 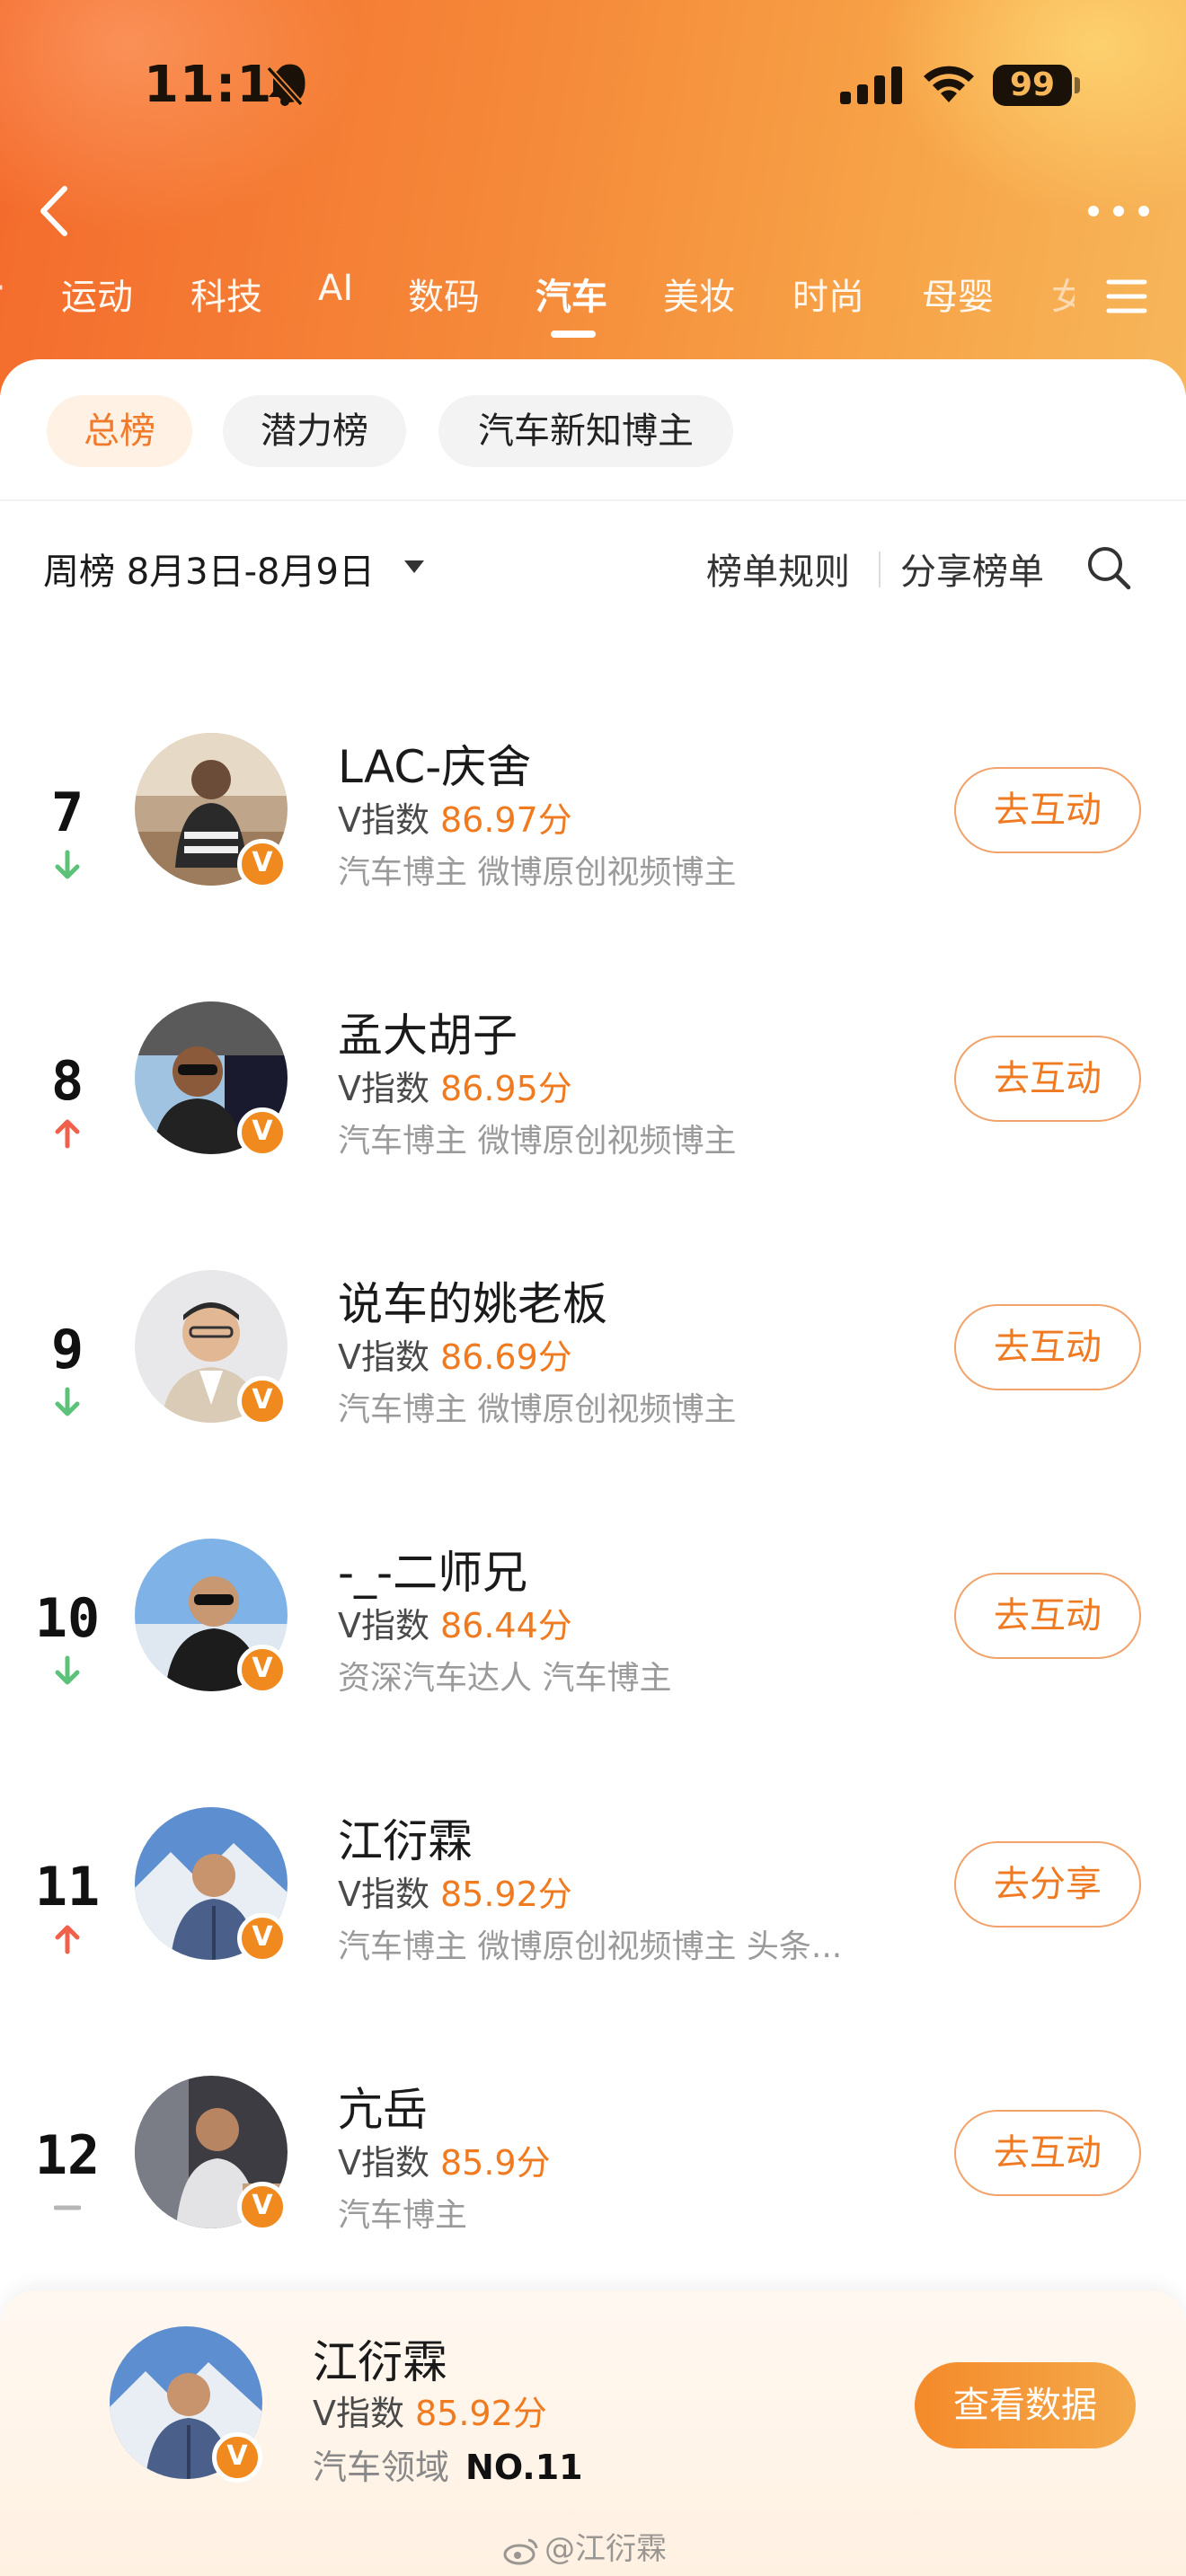 What do you see at coordinates (472, 1300) in the screenshot?
I see `blogger-name: 说车的姚老板` at bounding box center [472, 1300].